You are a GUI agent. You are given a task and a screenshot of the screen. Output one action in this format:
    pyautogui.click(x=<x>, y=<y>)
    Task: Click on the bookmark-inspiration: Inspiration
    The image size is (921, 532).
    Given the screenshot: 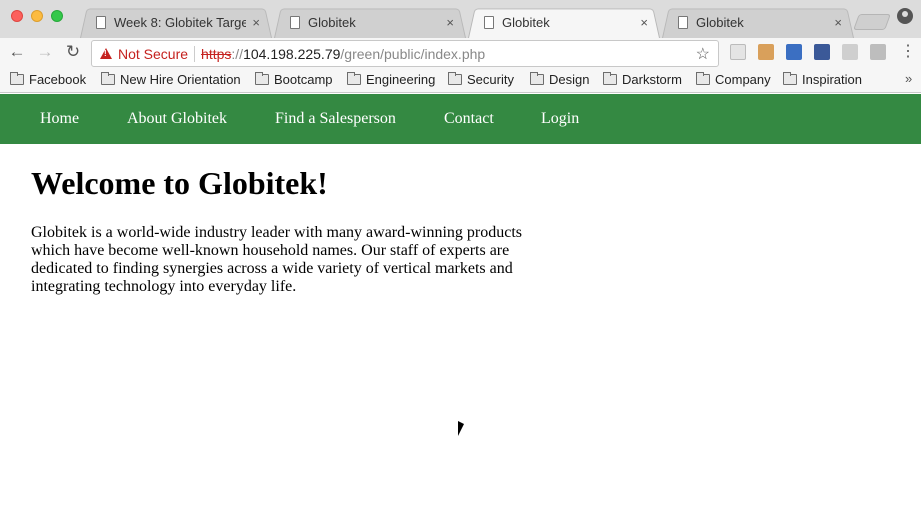 What is the action you would take?
    pyautogui.click(x=822, y=79)
    